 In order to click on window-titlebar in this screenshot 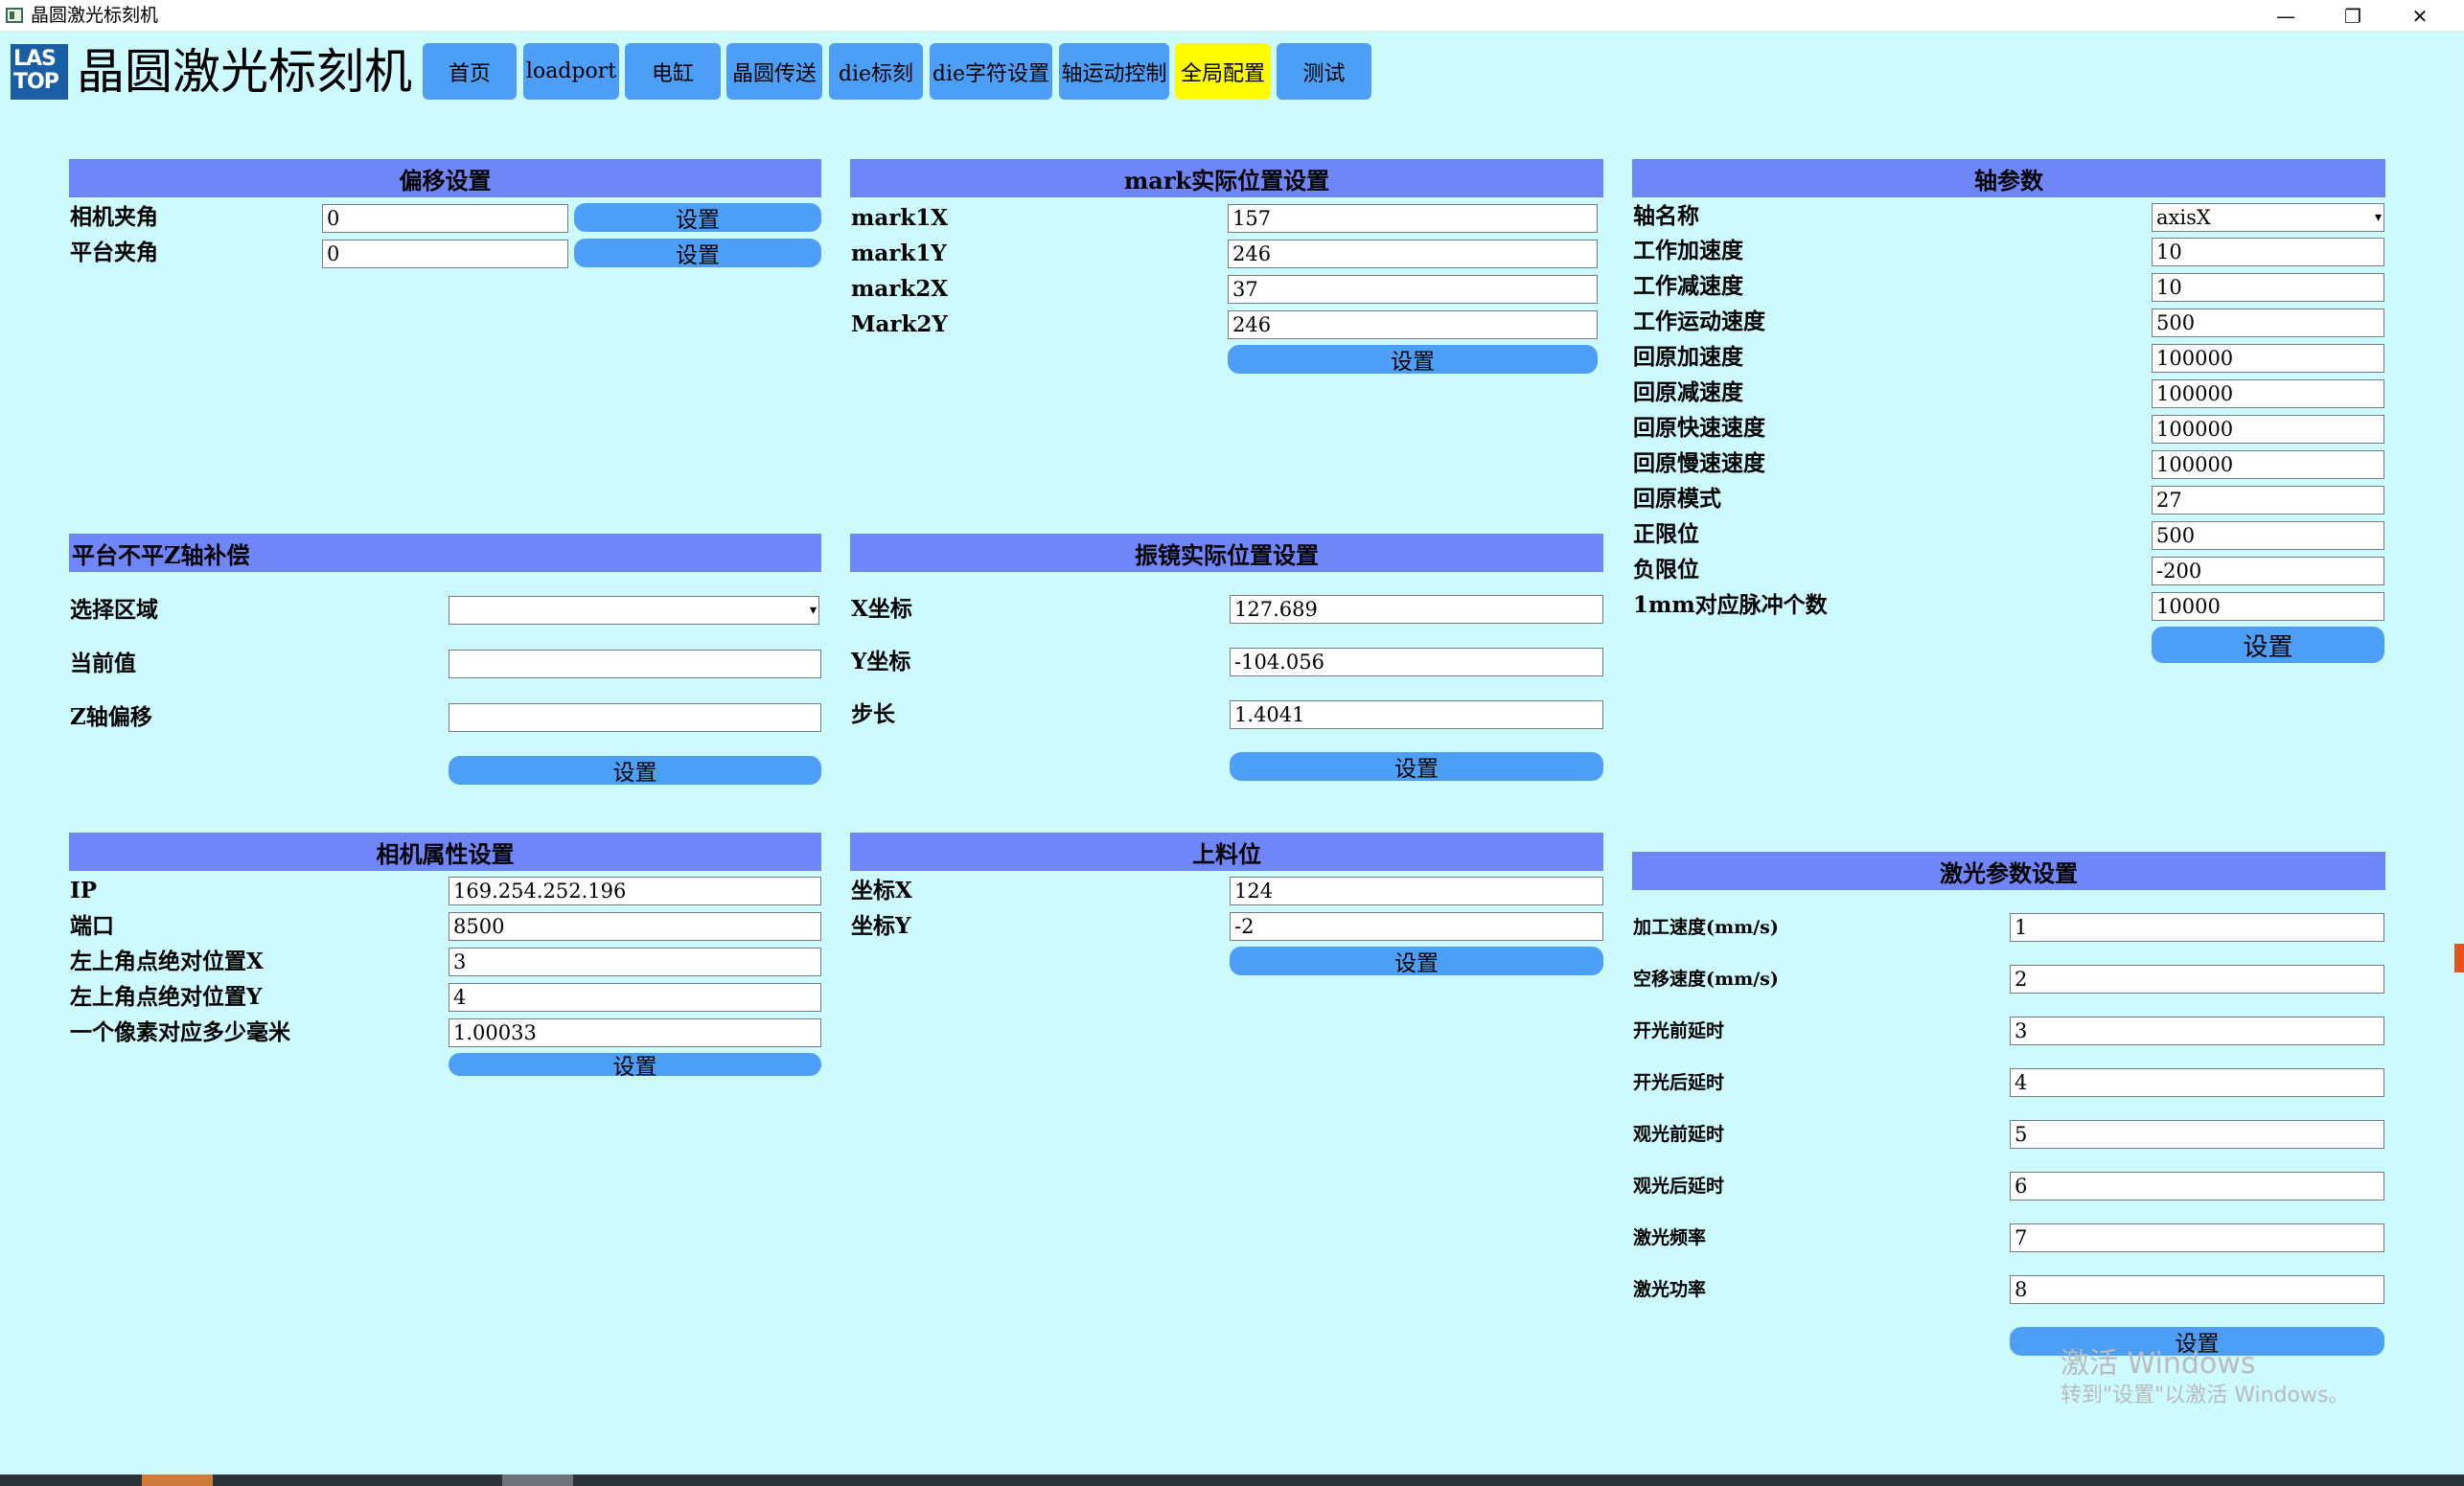, I will do `click(1232, 16)`.